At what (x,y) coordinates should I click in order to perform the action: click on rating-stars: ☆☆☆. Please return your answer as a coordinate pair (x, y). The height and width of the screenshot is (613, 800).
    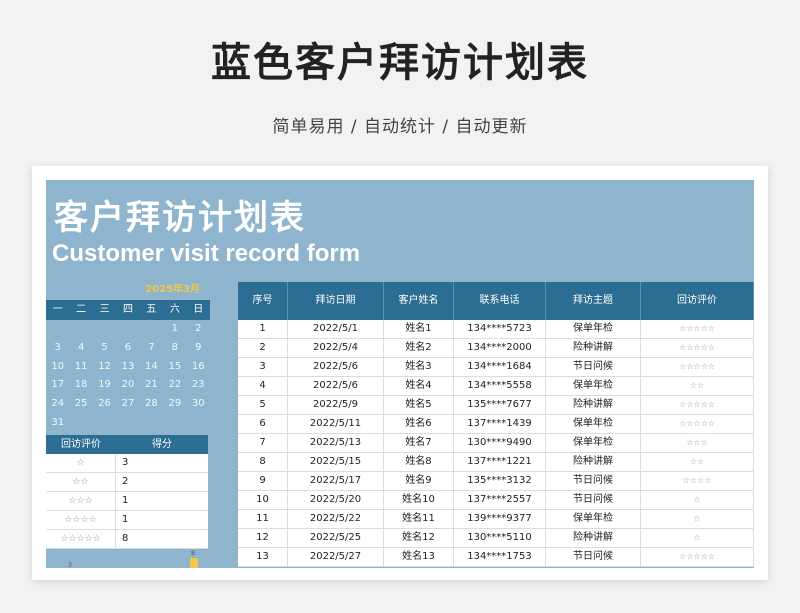
    Looking at the image, I should click on (81, 501).